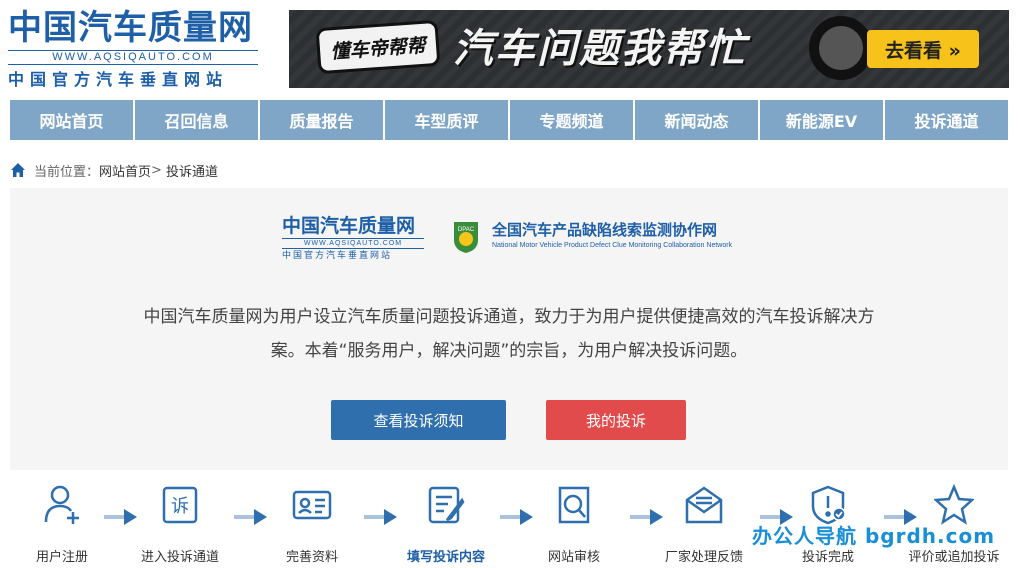  What do you see at coordinates (61, 504) in the screenshot?
I see `user-add-icon` at bounding box center [61, 504].